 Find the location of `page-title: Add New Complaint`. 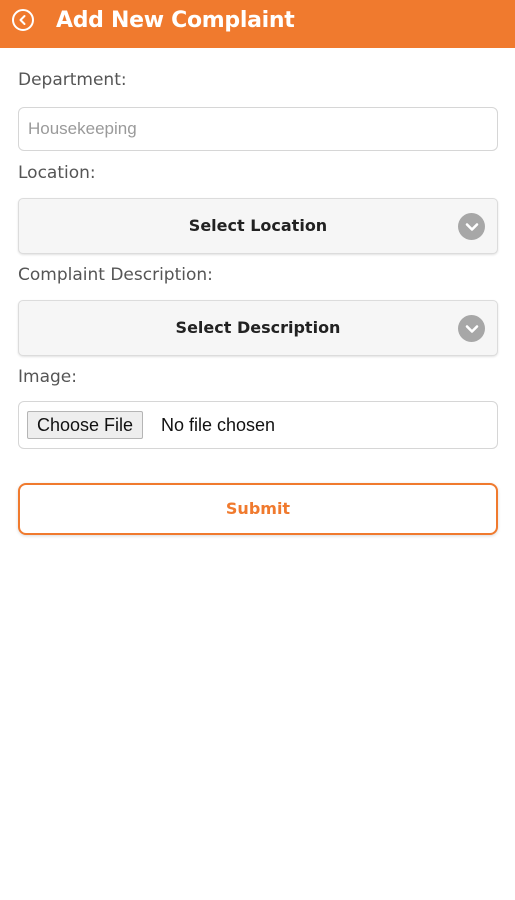

page-title: Add New Complaint is located at coordinates (175, 20).